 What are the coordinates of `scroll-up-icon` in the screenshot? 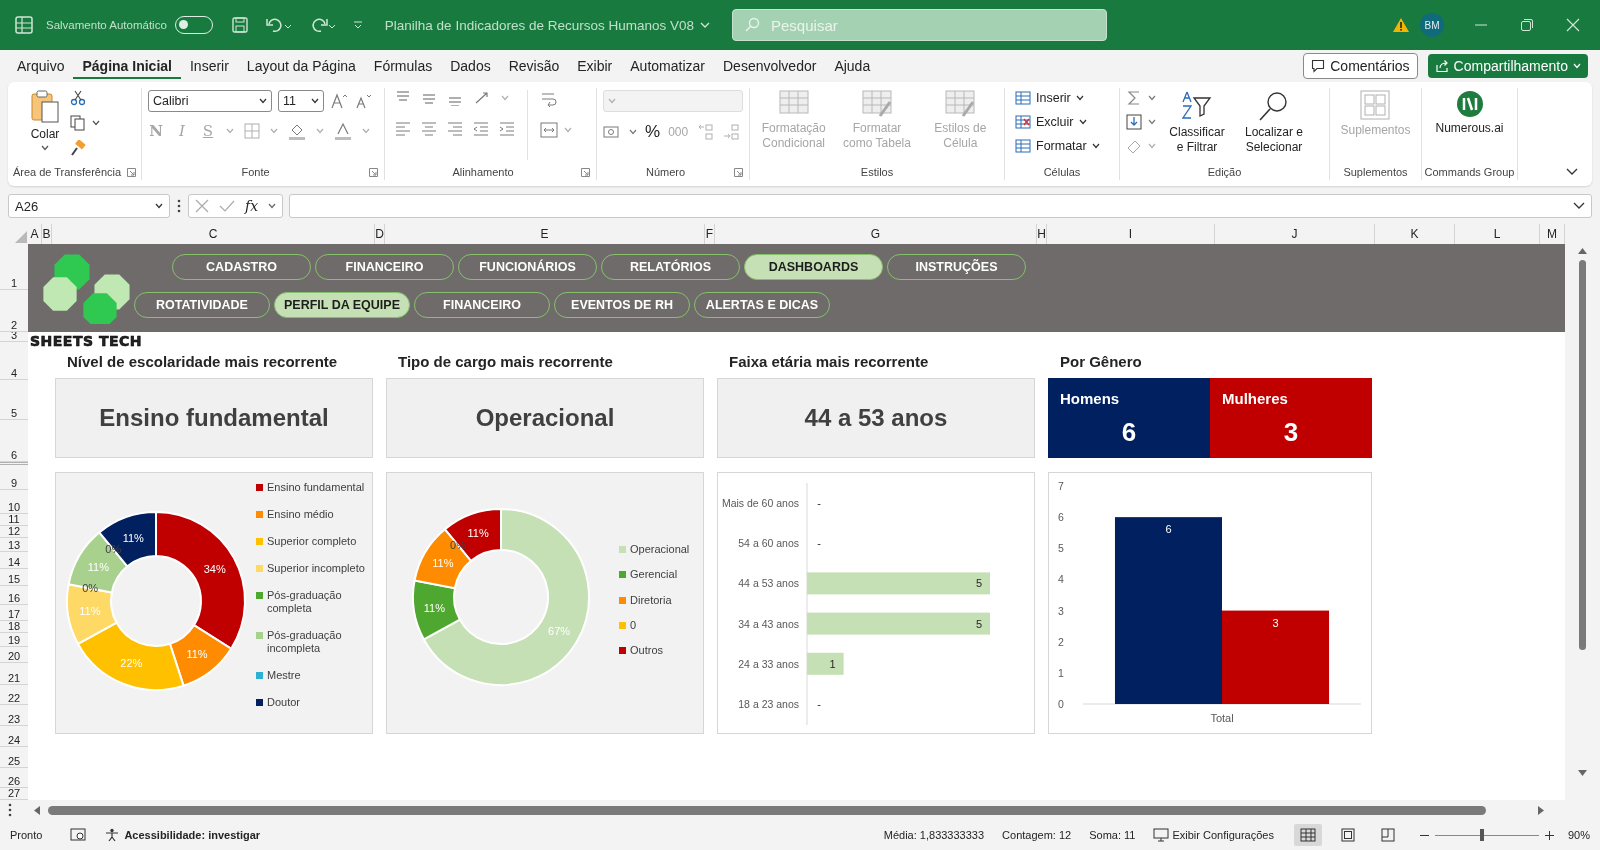 It's located at (1582, 251).